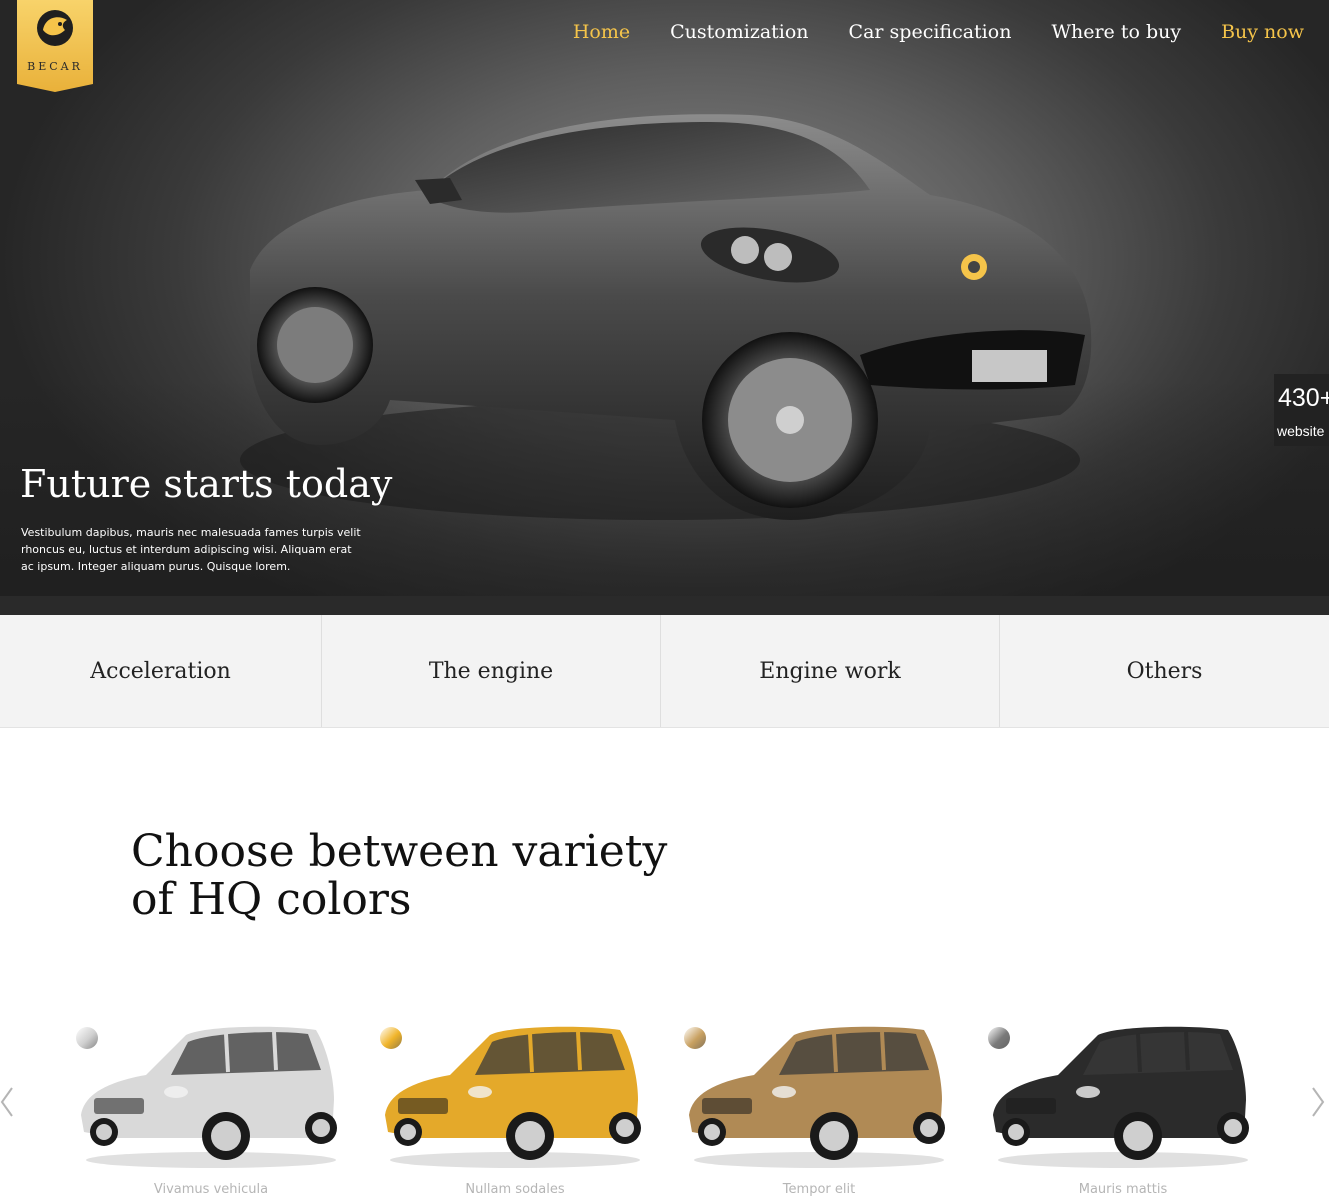 The image size is (1329, 1197). What do you see at coordinates (819, 1189) in the screenshot?
I see `car-color-name: Tempor elit` at bounding box center [819, 1189].